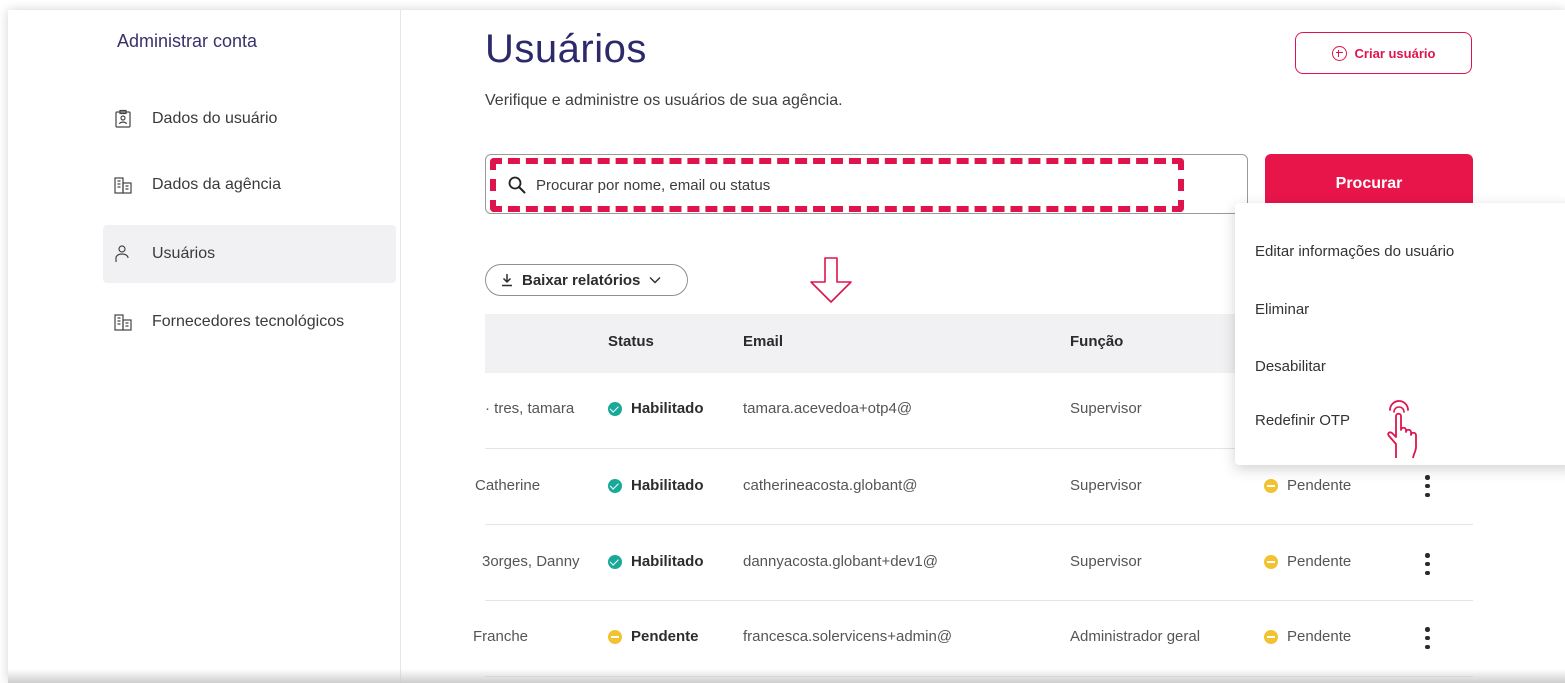 The image size is (1565, 683). I want to click on row-role: Administrador geral, so click(1135, 636).